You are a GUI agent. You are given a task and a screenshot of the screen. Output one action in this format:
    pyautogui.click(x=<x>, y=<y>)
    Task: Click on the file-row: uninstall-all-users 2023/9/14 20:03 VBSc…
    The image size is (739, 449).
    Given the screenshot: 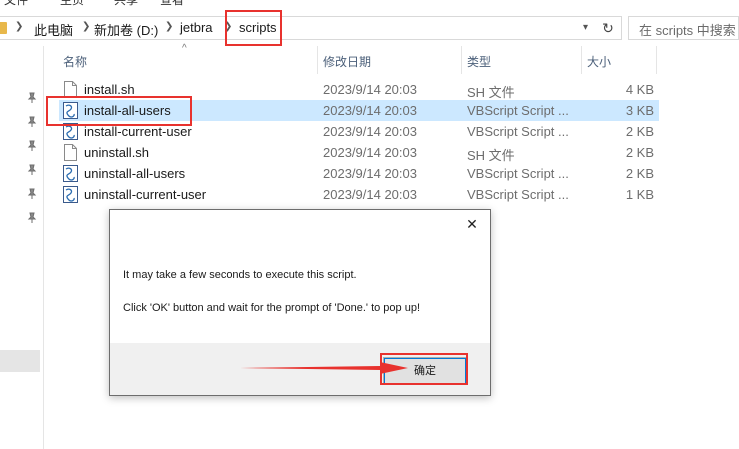 What is the action you would take?
    pyautogui.click(x=359, y=173)
    